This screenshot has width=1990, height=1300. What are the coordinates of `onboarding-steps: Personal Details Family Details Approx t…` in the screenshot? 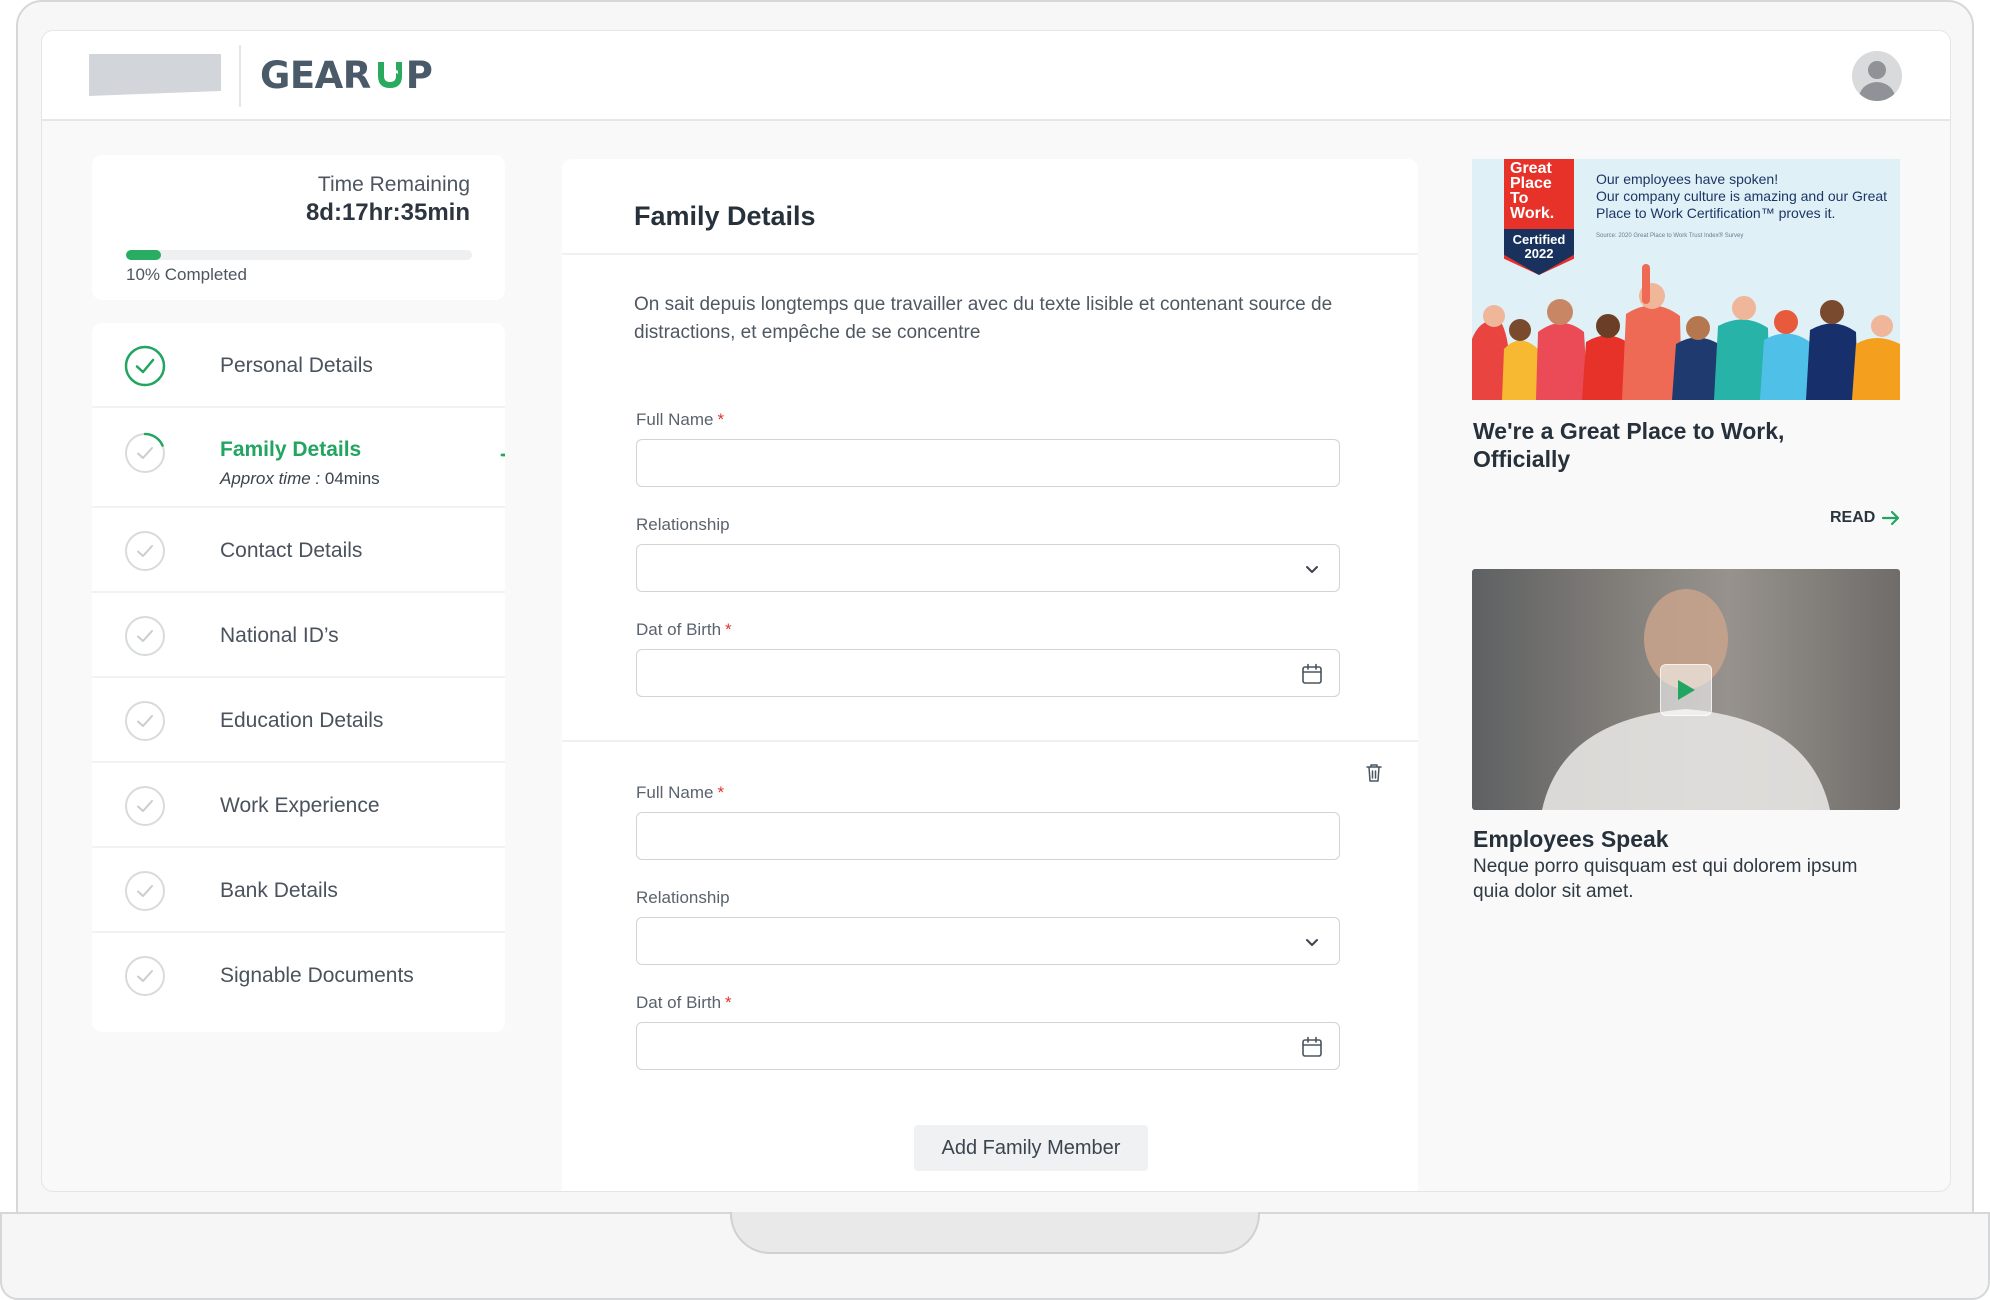 It's located at (298, 677).